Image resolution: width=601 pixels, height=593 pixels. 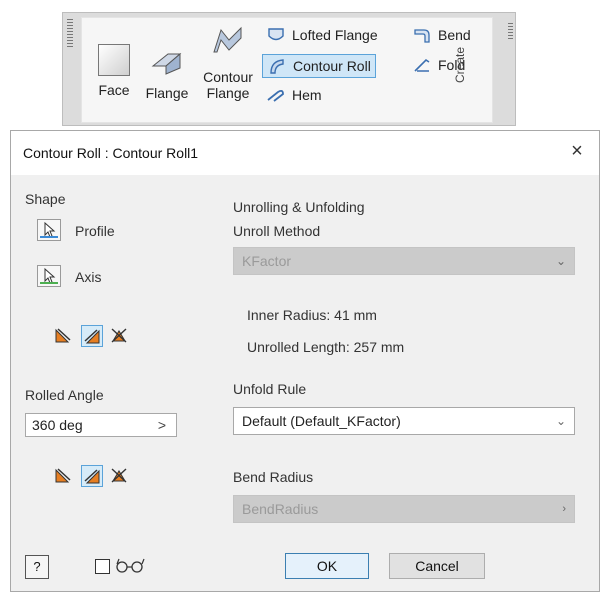 What do you see at coordinates (273, 477) in the screenshot?
I see `bend-radius-label: Bend Radius` at bounding box center [273, 477].